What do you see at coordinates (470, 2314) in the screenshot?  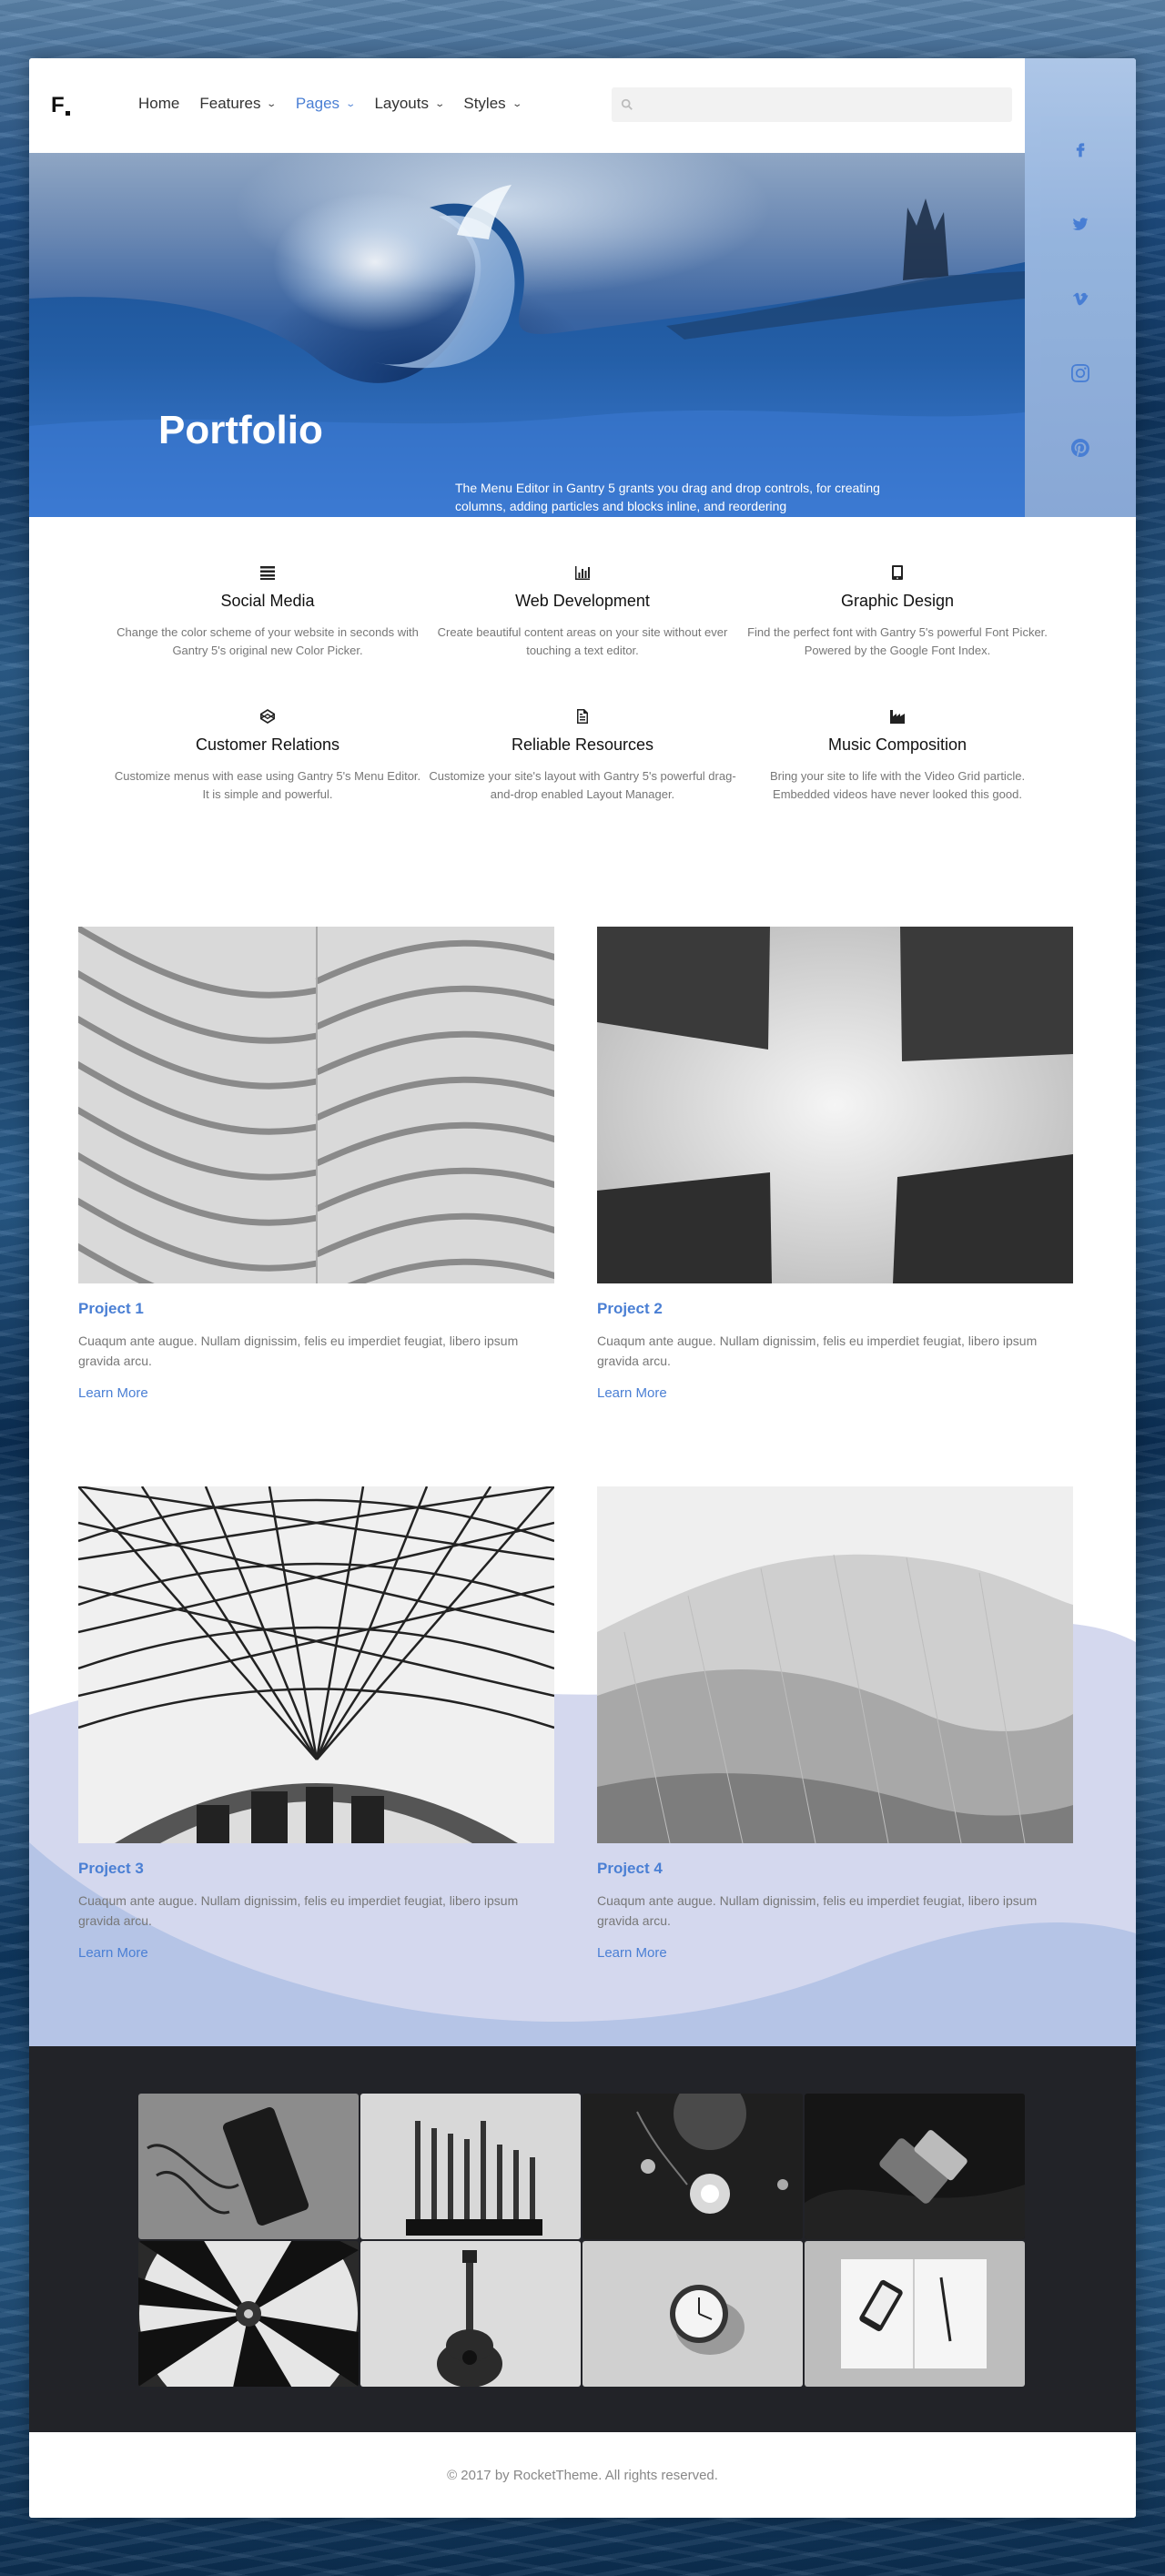 I see `gallery-image-guitar` at bounding box center [470, 2314].